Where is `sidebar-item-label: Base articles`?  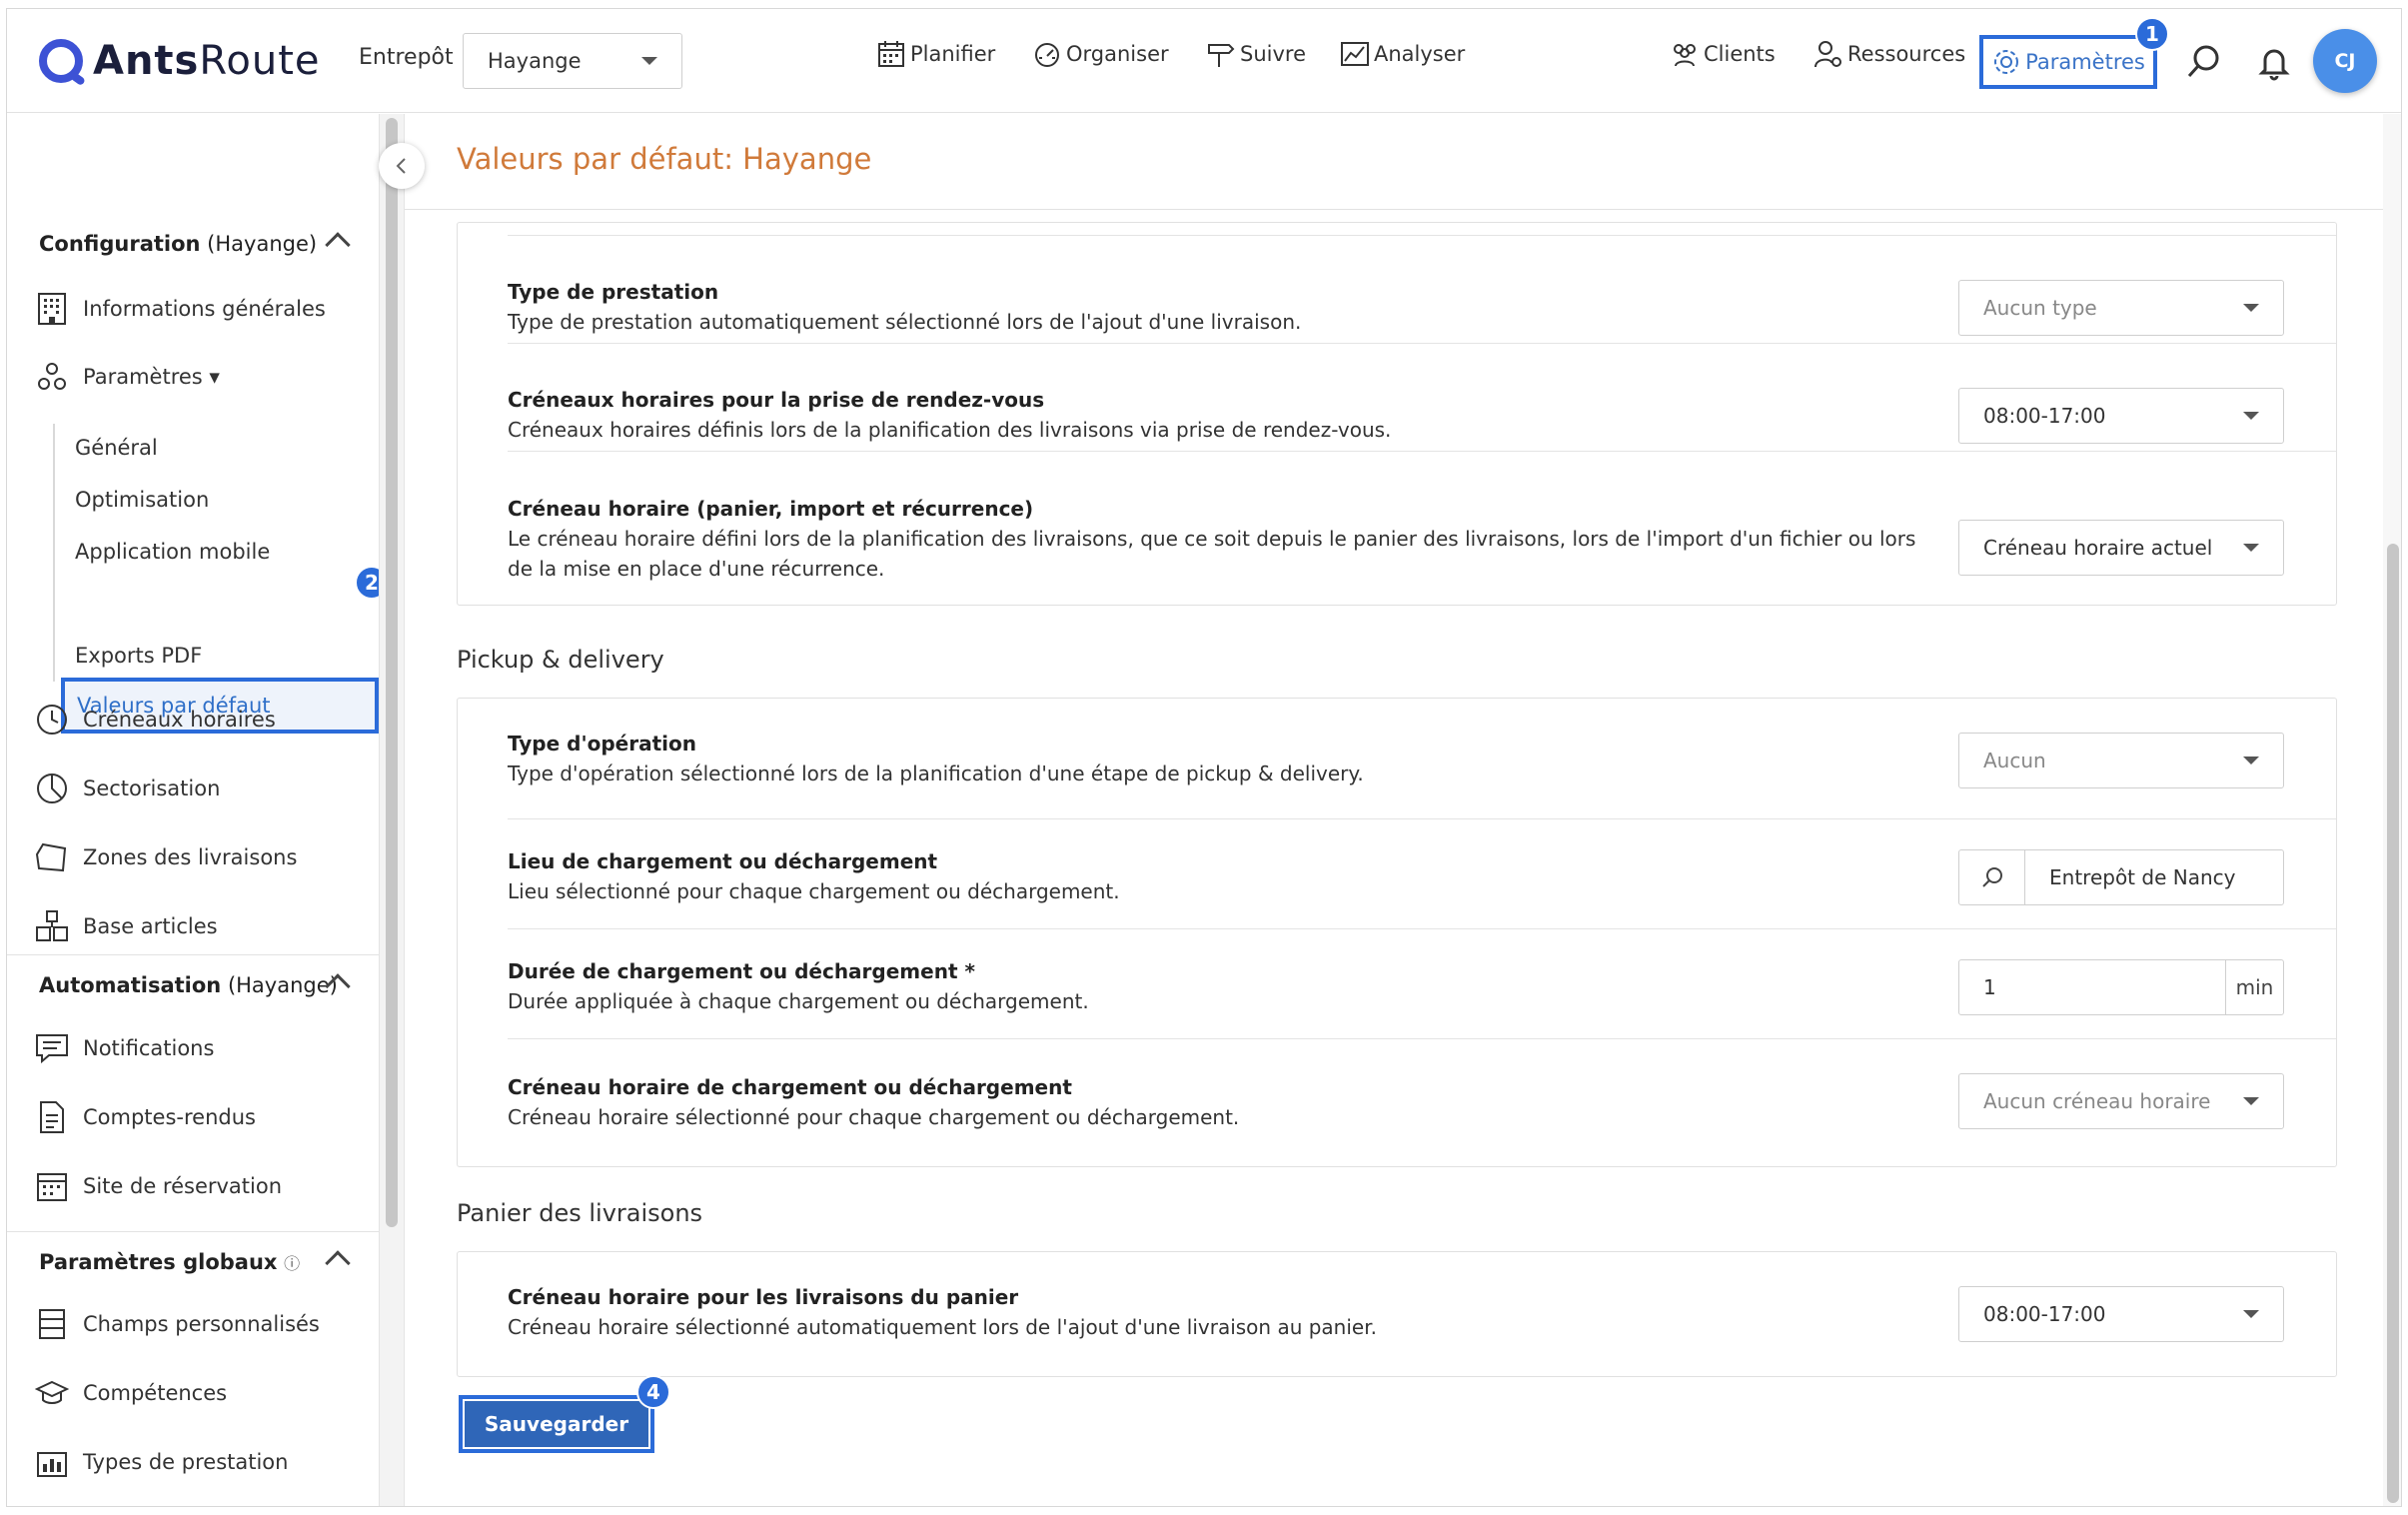 sidebar-item-label: Base articles is located at coordinates (150, 926).